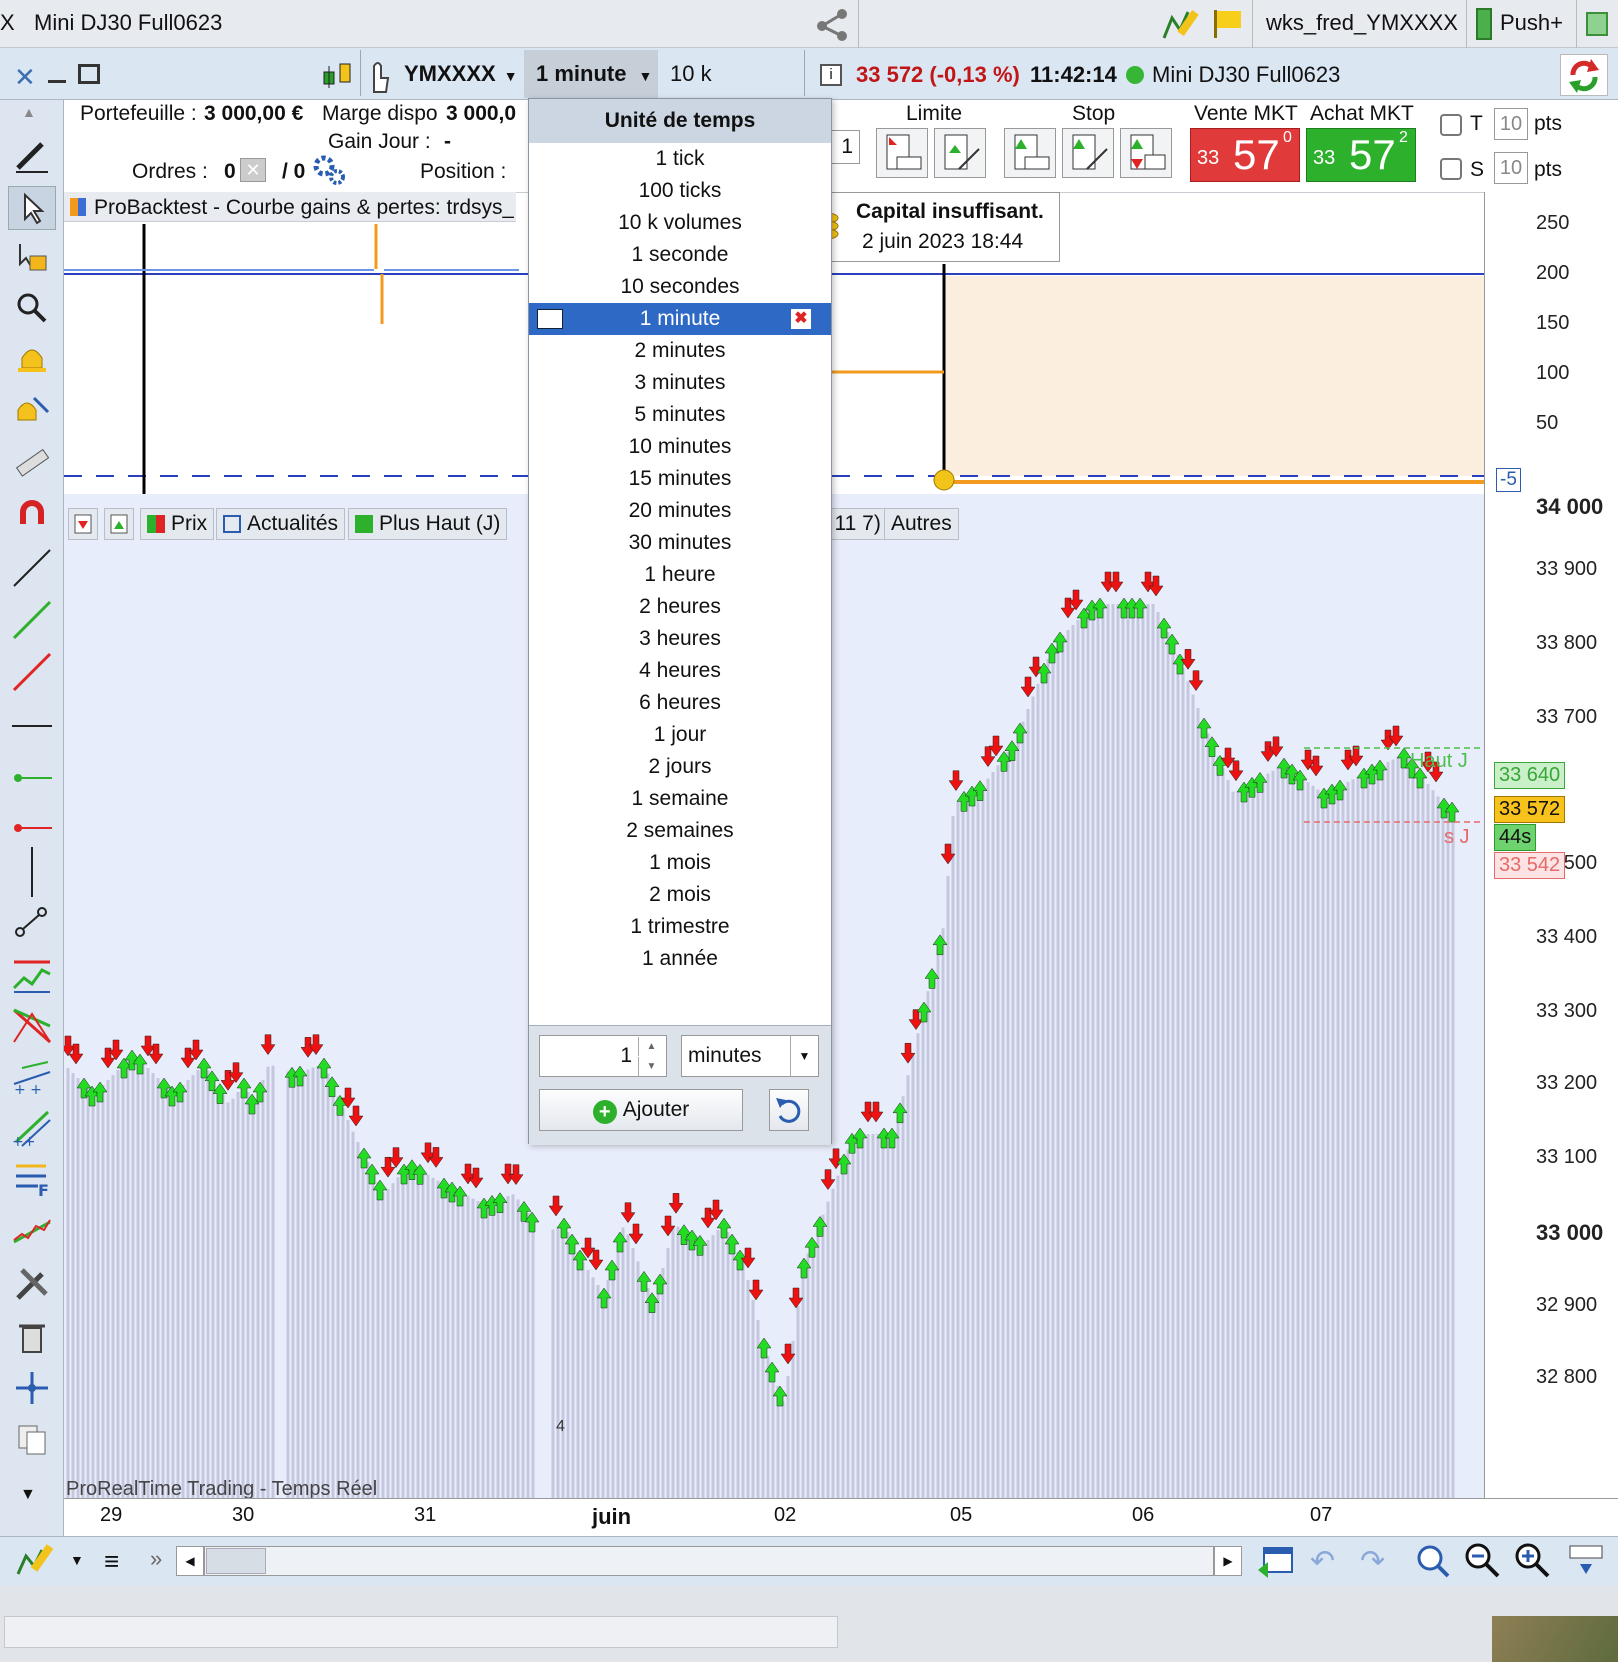 The width and height of the screenshot is (1618, 1662). Describe the element at coordinates (1451, 169) in the screenshot. I see `s-checkbox` at that location.